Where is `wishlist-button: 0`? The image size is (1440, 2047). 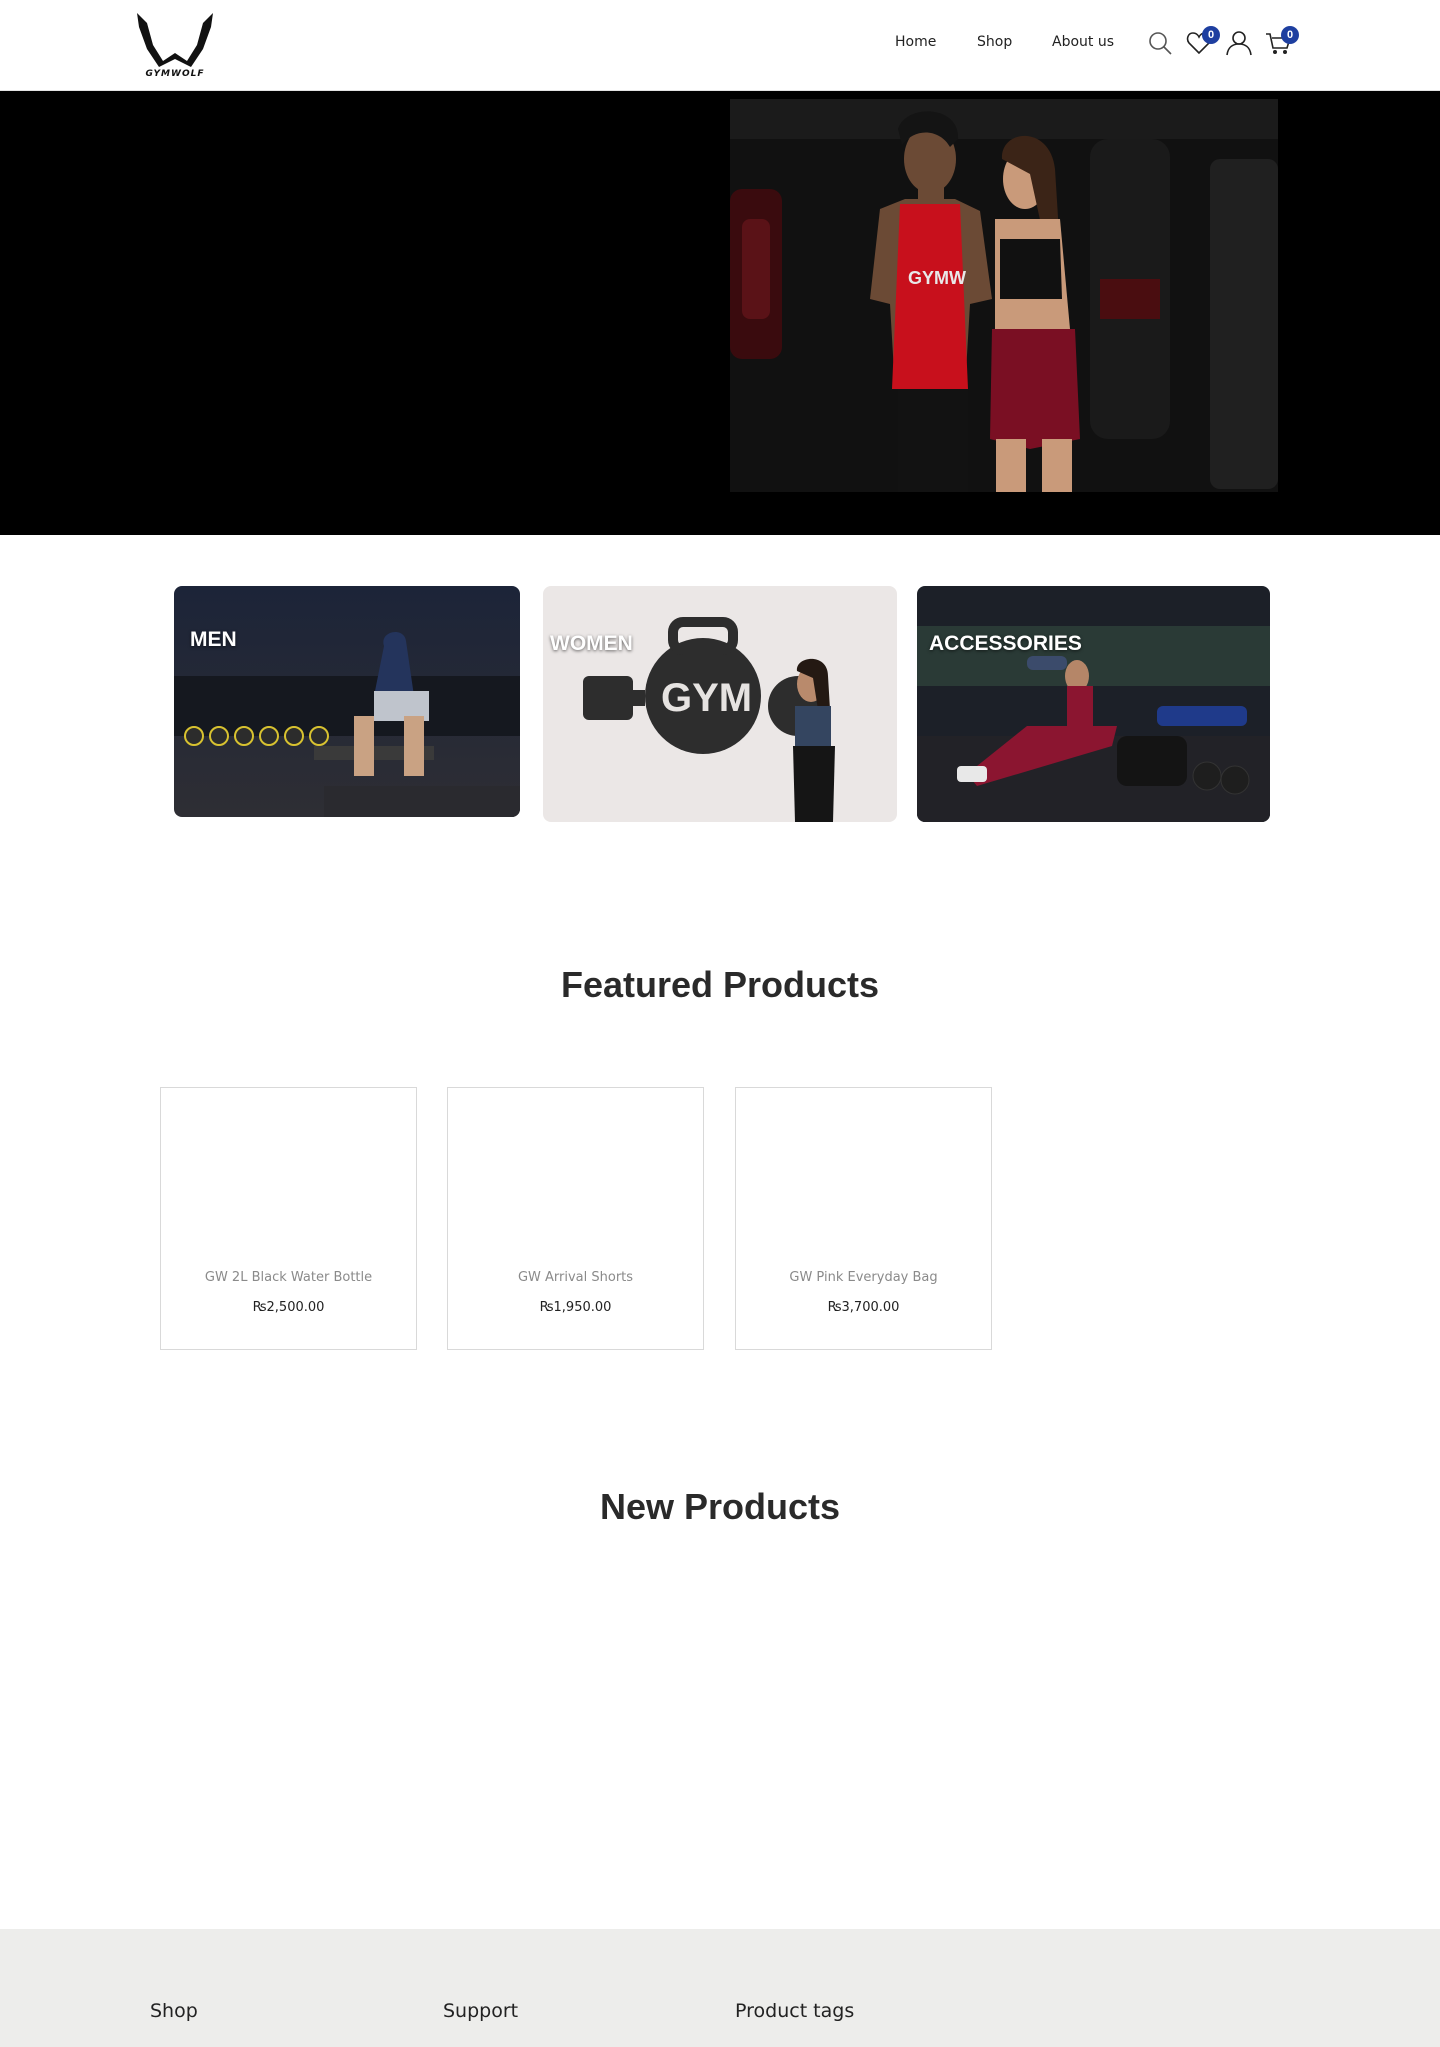 wishlist-button: 0 is located at coordinates (1203, 42).